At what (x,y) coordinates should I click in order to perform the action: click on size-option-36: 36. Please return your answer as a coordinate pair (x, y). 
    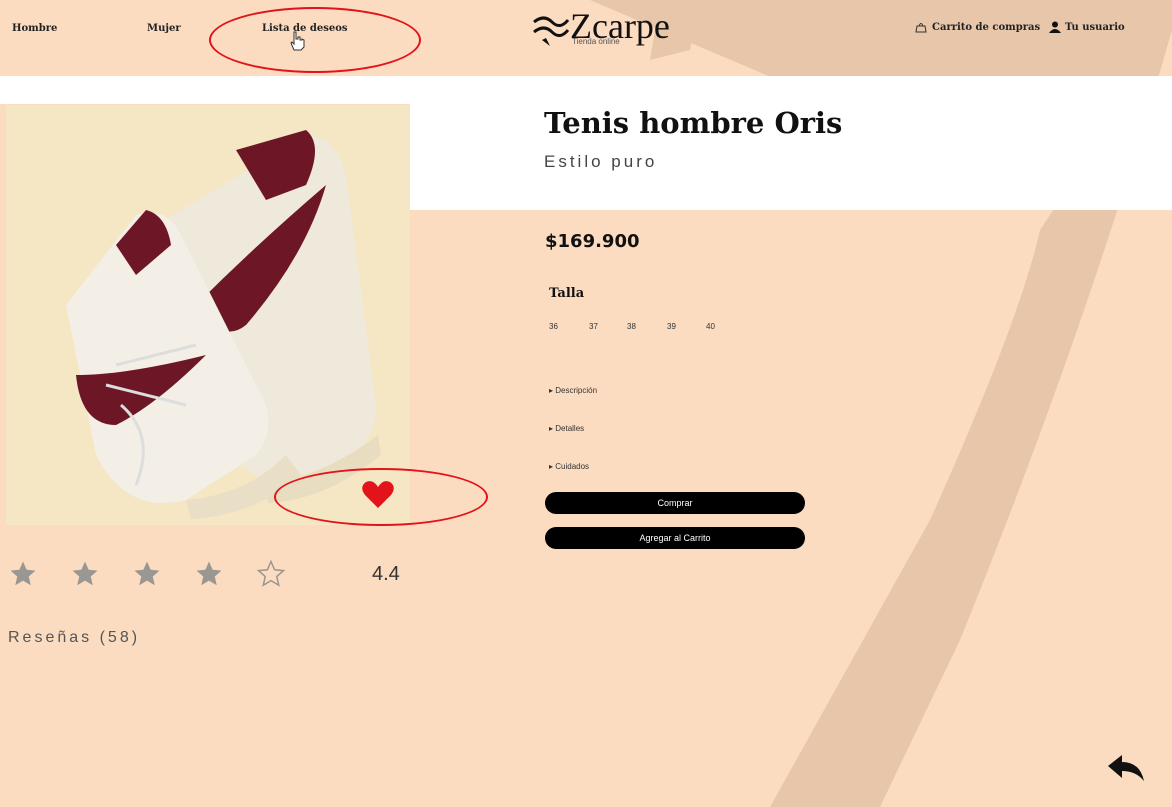
    Looking at the image, I should click on (553, 326).